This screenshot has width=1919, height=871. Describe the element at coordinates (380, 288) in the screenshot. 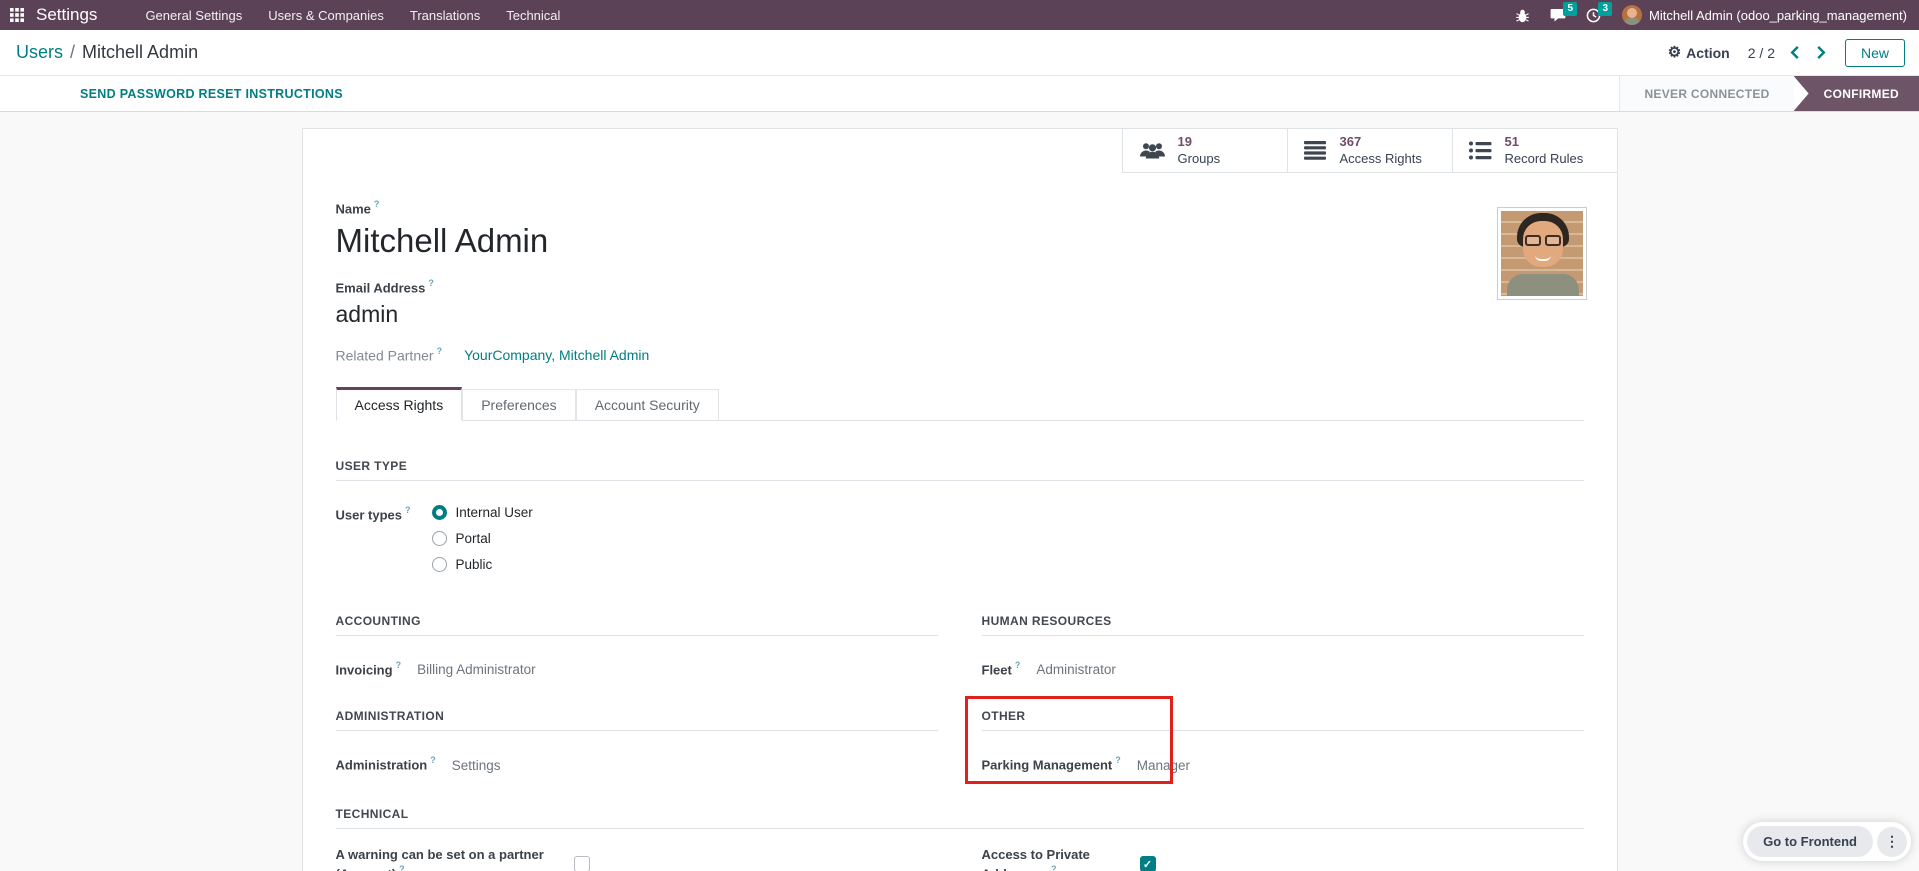

I see `email-label: Email Address` at that location.